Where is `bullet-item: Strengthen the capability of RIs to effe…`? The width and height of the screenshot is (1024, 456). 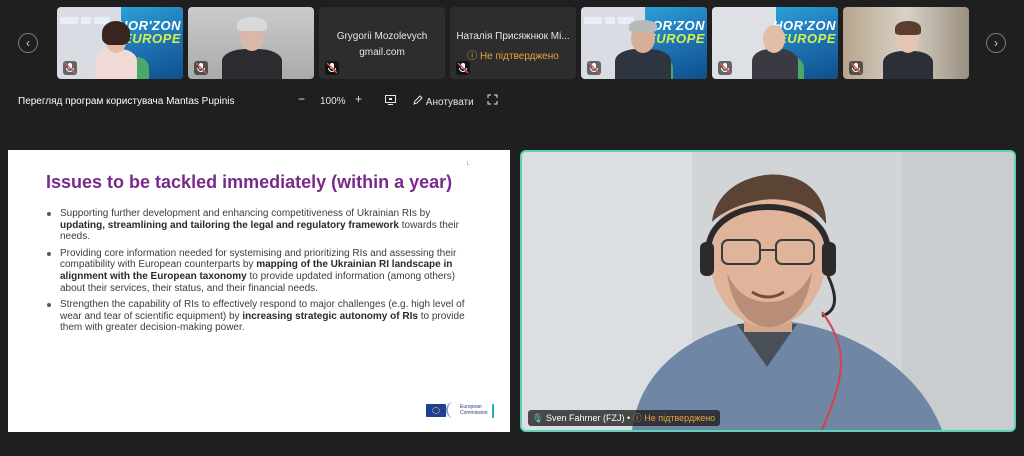
bullet-item: Strengthen the capability of RIs to effe… is located at coordinates (261, 316).